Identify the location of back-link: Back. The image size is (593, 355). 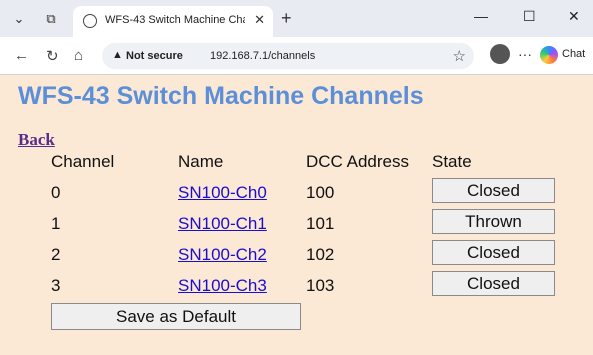
(36, 140).